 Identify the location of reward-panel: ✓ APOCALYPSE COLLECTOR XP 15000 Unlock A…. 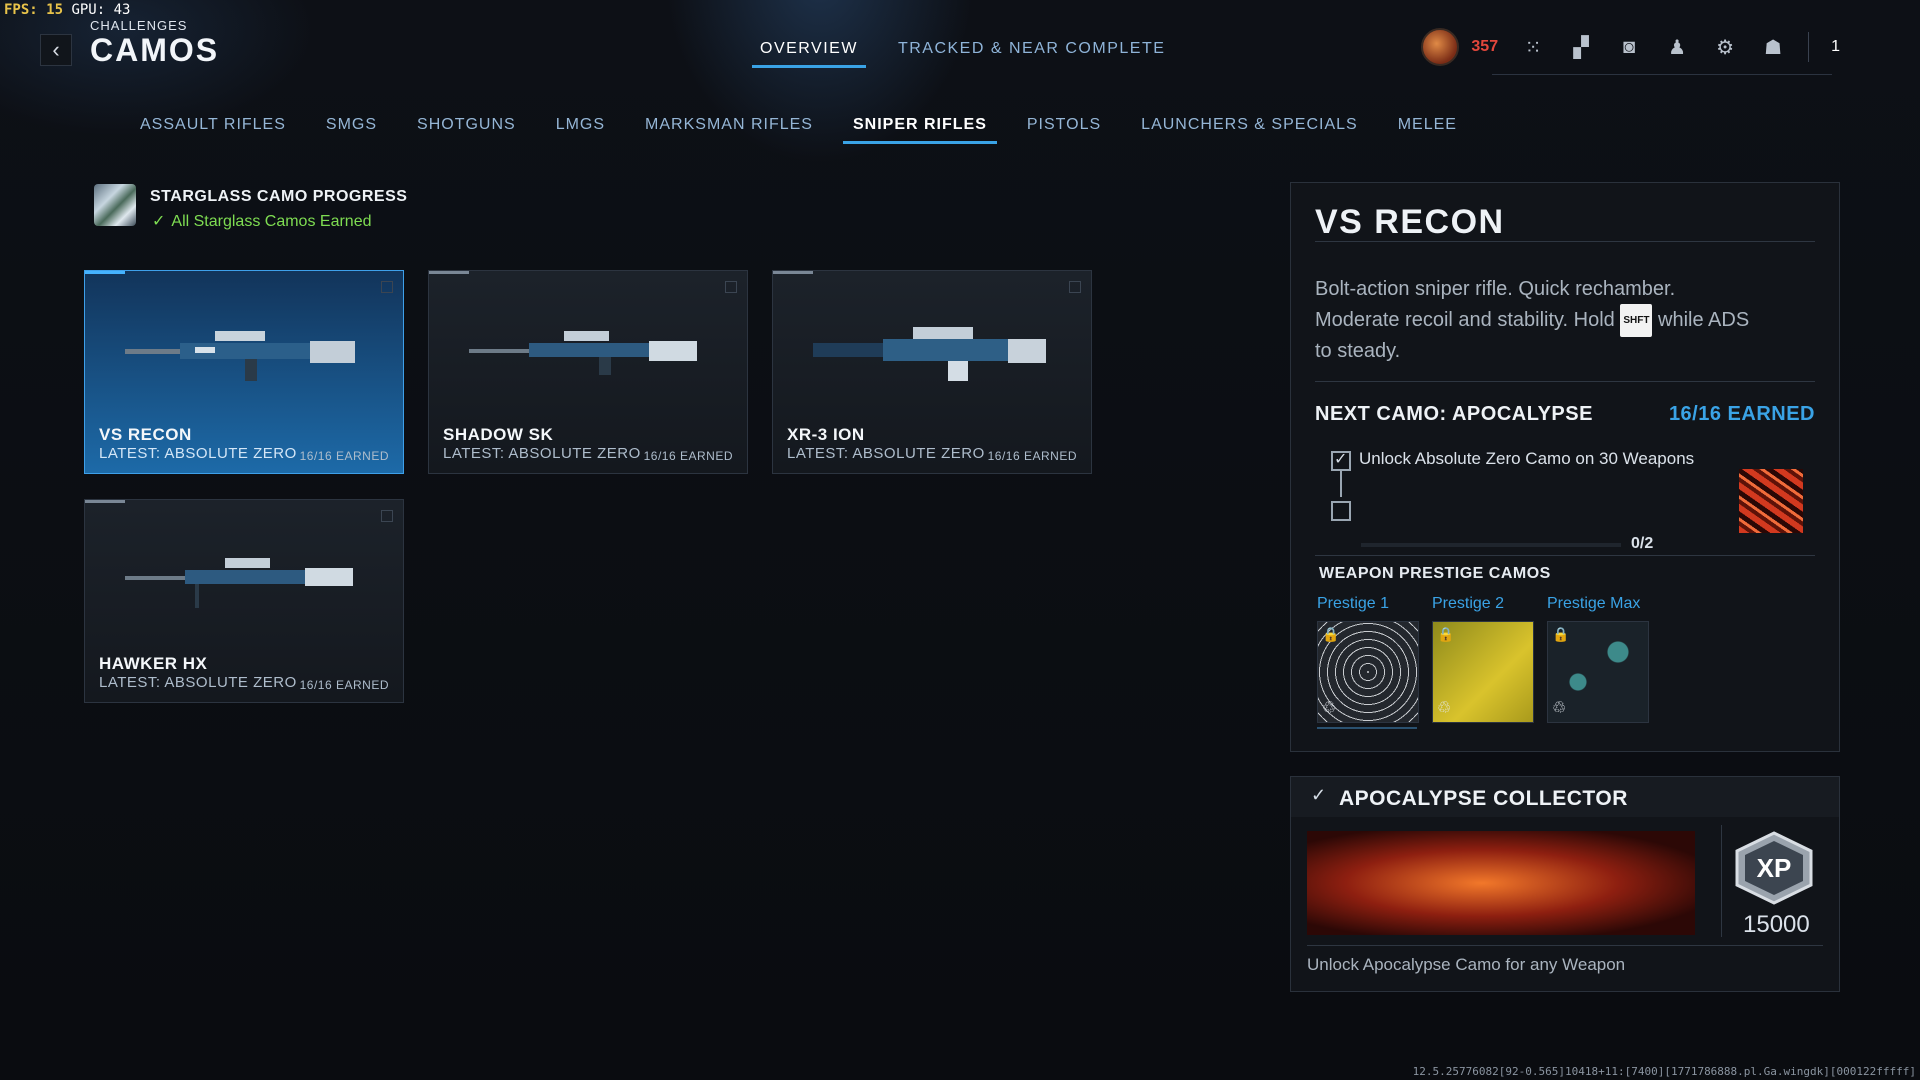
(1565, 884).